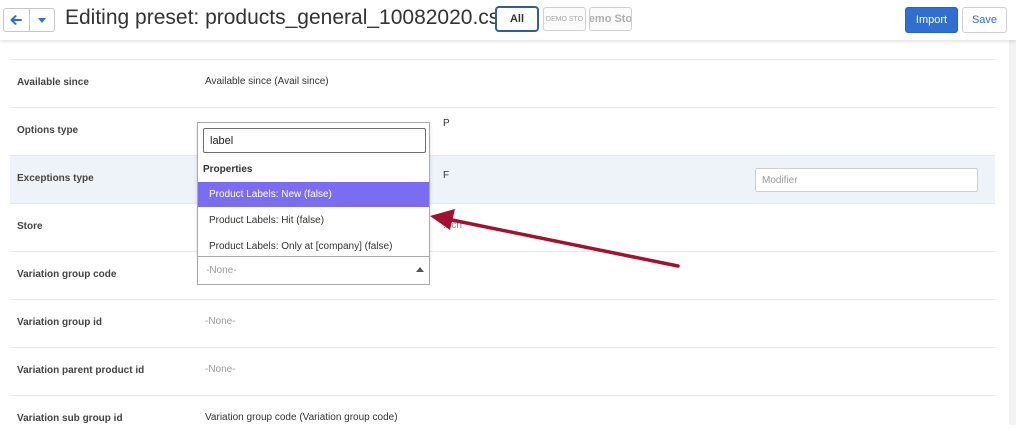 The image size is (1016, 443). What do you see at coordinates (55, 178) in the screenshot?
I see `row-label: Exceptions type` at bounding box center [55, 178].